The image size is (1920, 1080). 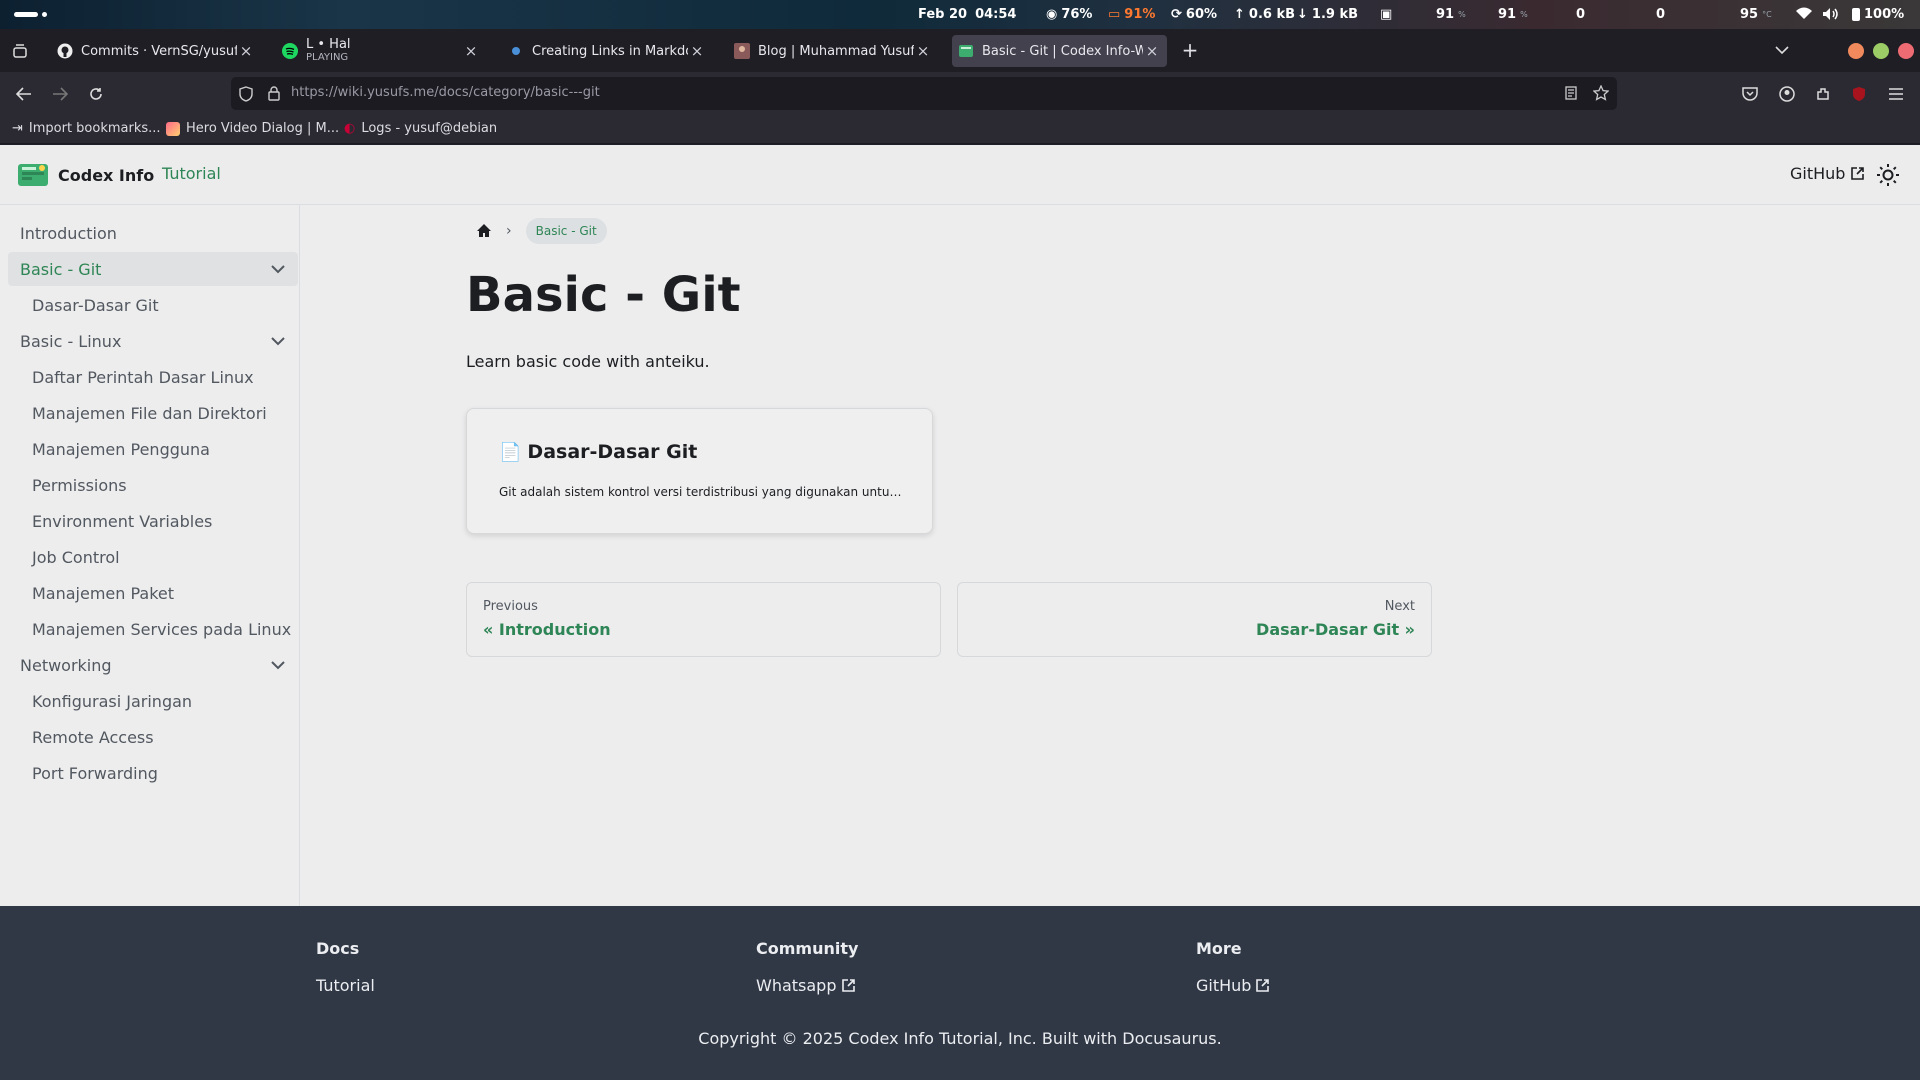 I want to click on sidebar-item-manajemen-pengguna: Manajemen Pengguna, so click(x=153, y=449).